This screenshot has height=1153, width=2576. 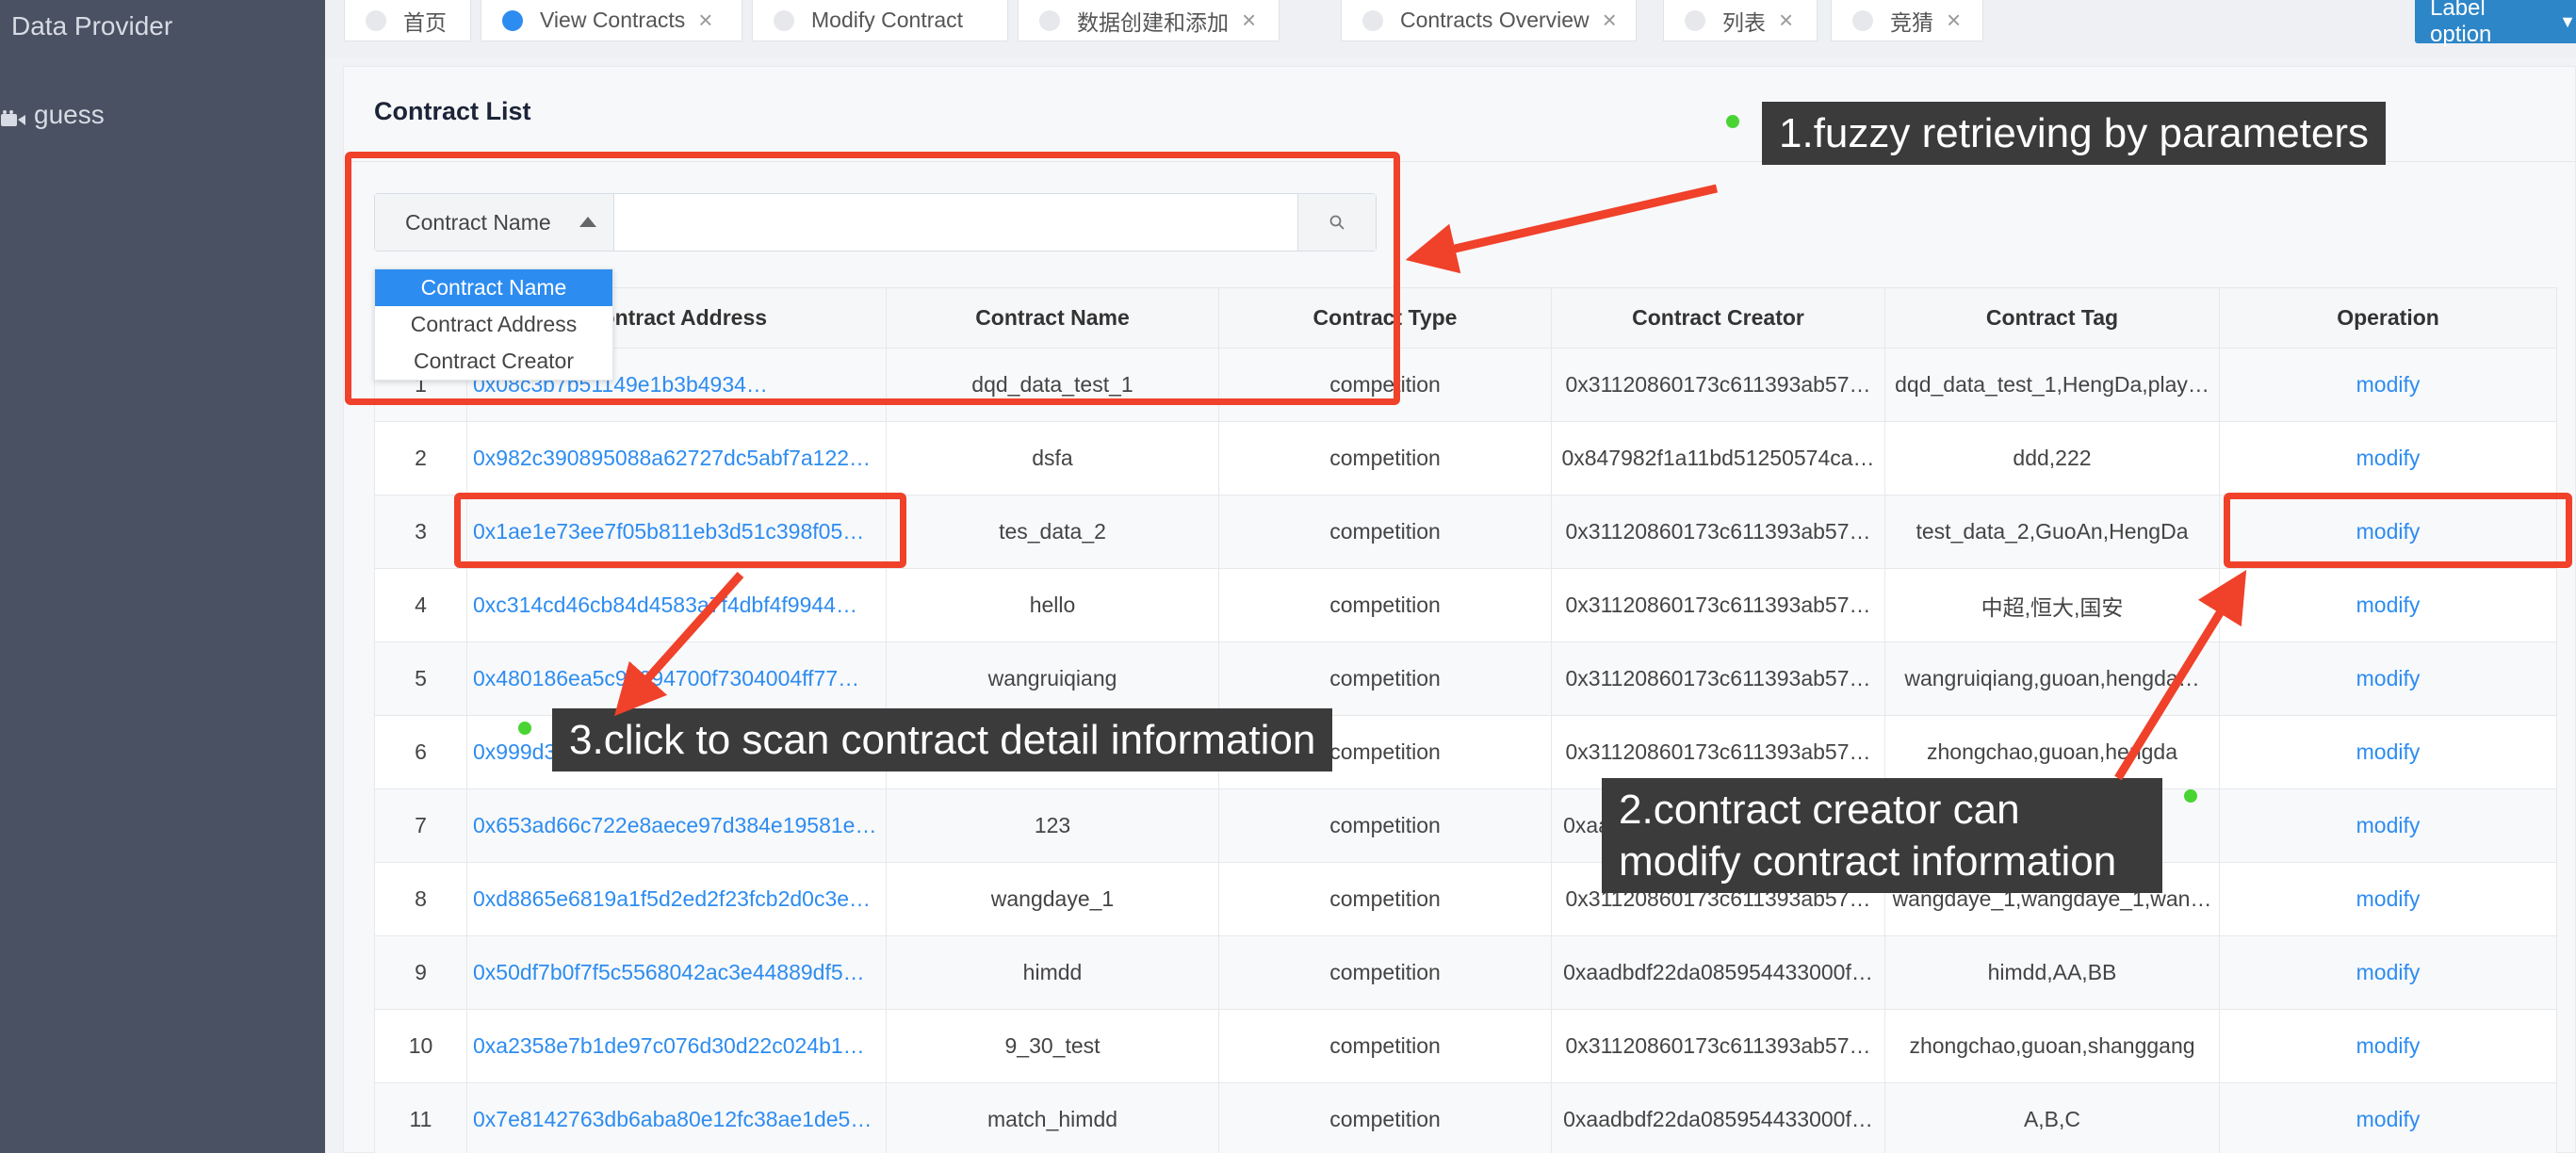 What do you see at coordinates (69, 114) in the screenshot?
I see `sidebar-item-label: guess` at bounding box center [69, 114].